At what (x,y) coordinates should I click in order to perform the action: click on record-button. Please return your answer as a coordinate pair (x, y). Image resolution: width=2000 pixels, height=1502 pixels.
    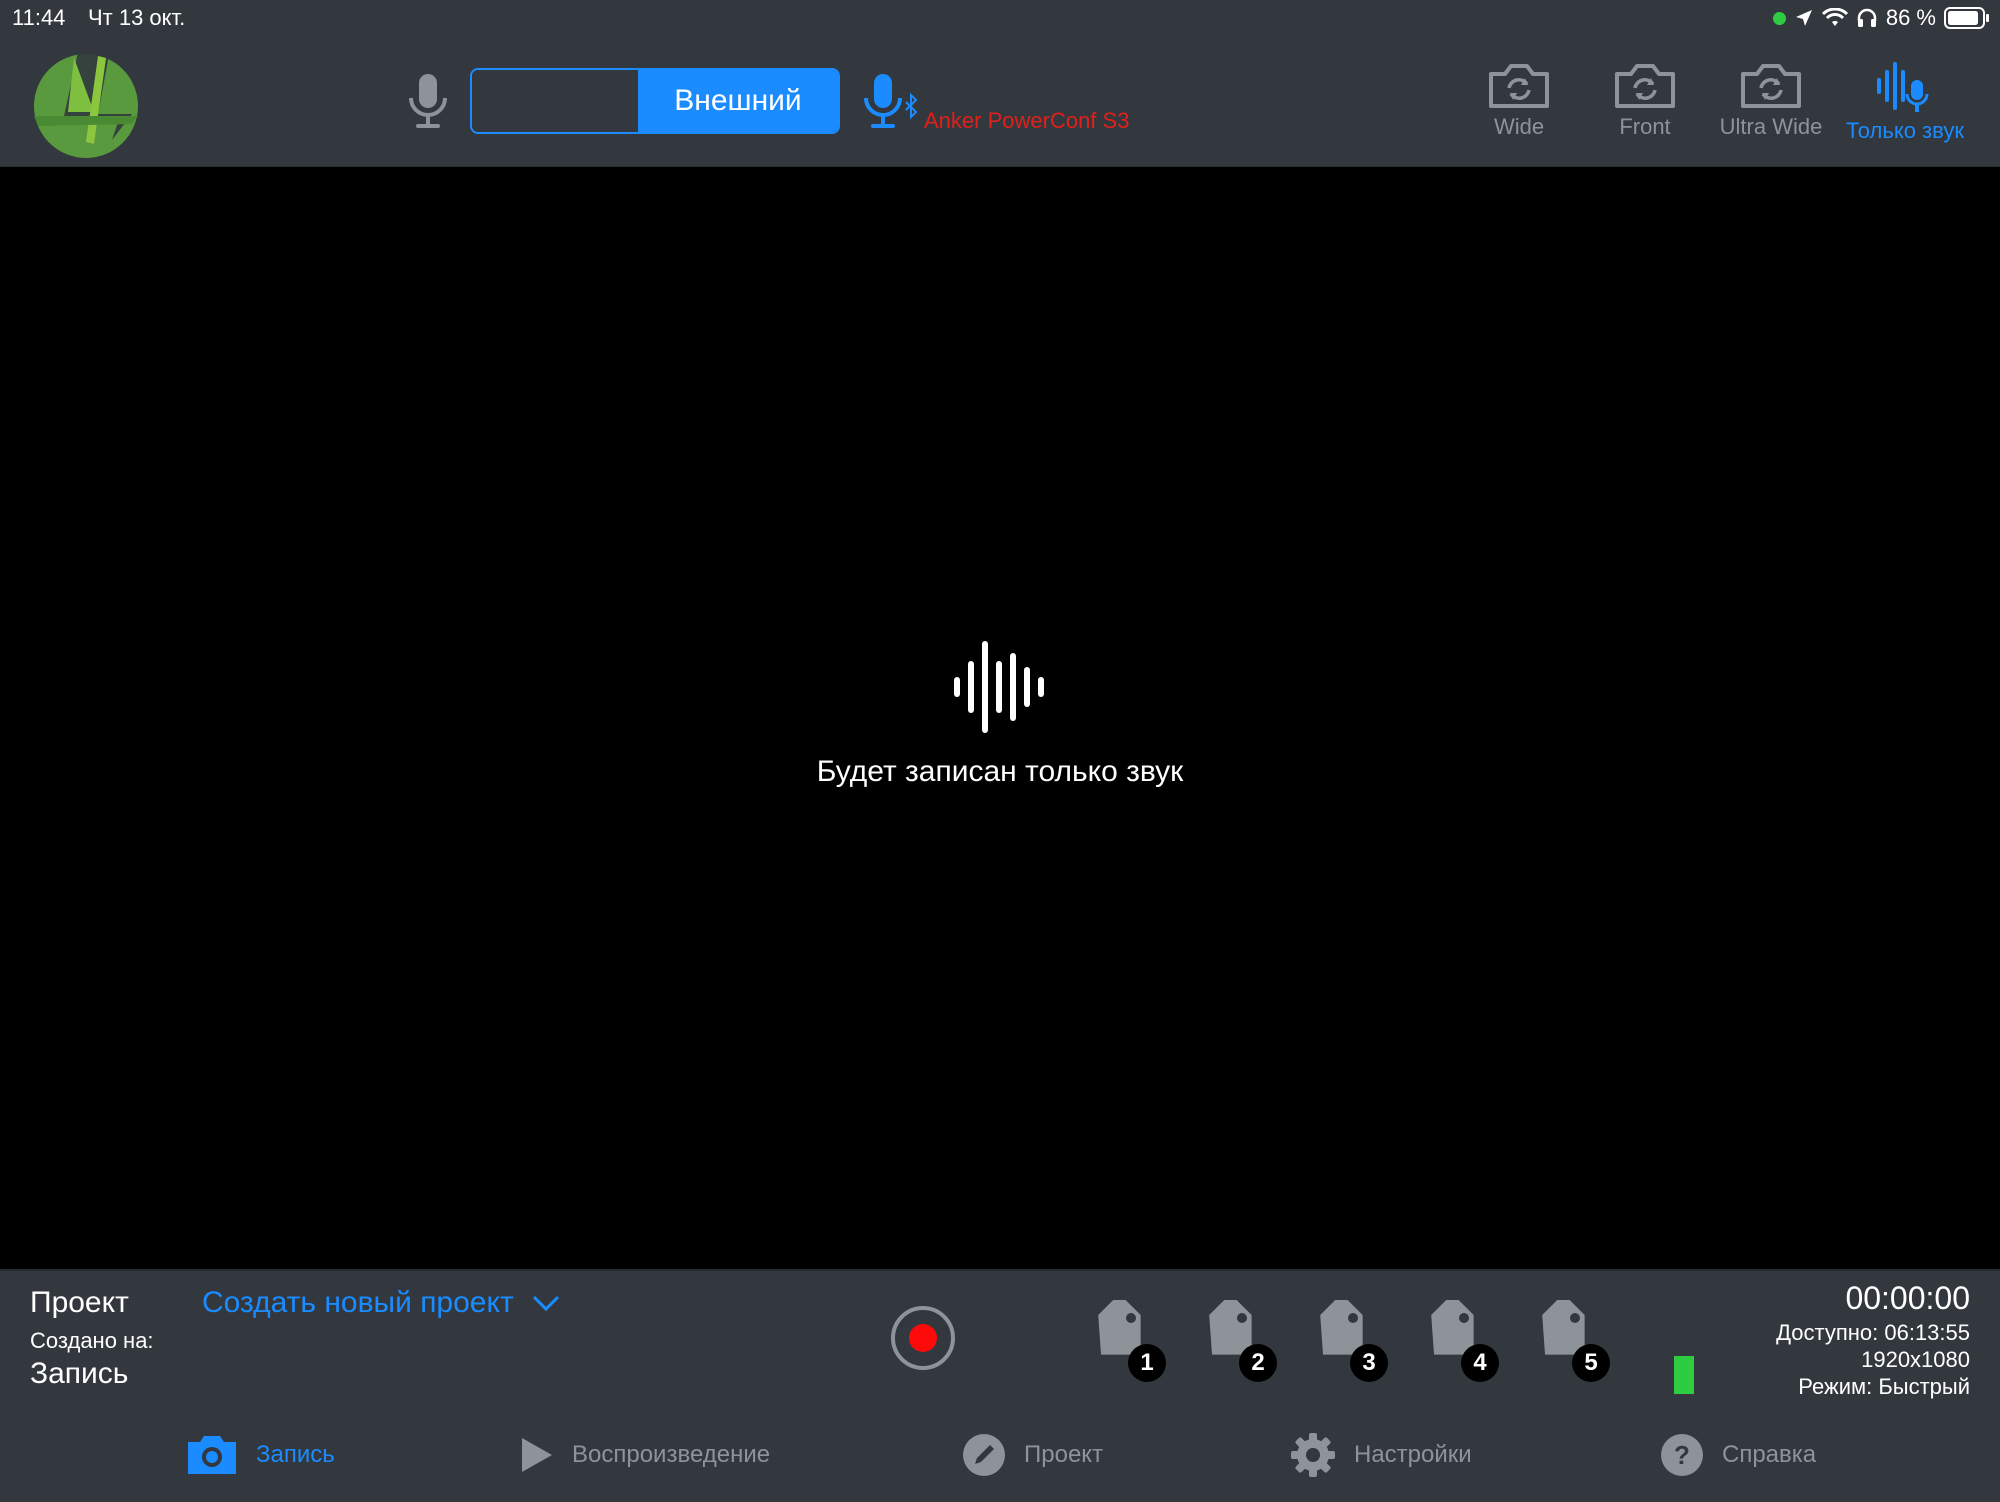
    Looking at the image, I should click on (923, 1338).